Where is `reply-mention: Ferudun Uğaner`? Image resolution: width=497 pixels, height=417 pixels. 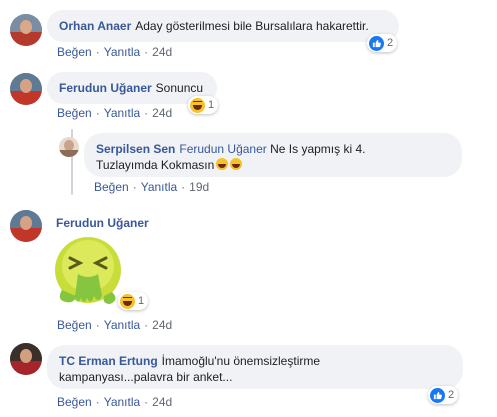
reply-mention: Ferudun Uğaner is located at coordinates (222, 149).